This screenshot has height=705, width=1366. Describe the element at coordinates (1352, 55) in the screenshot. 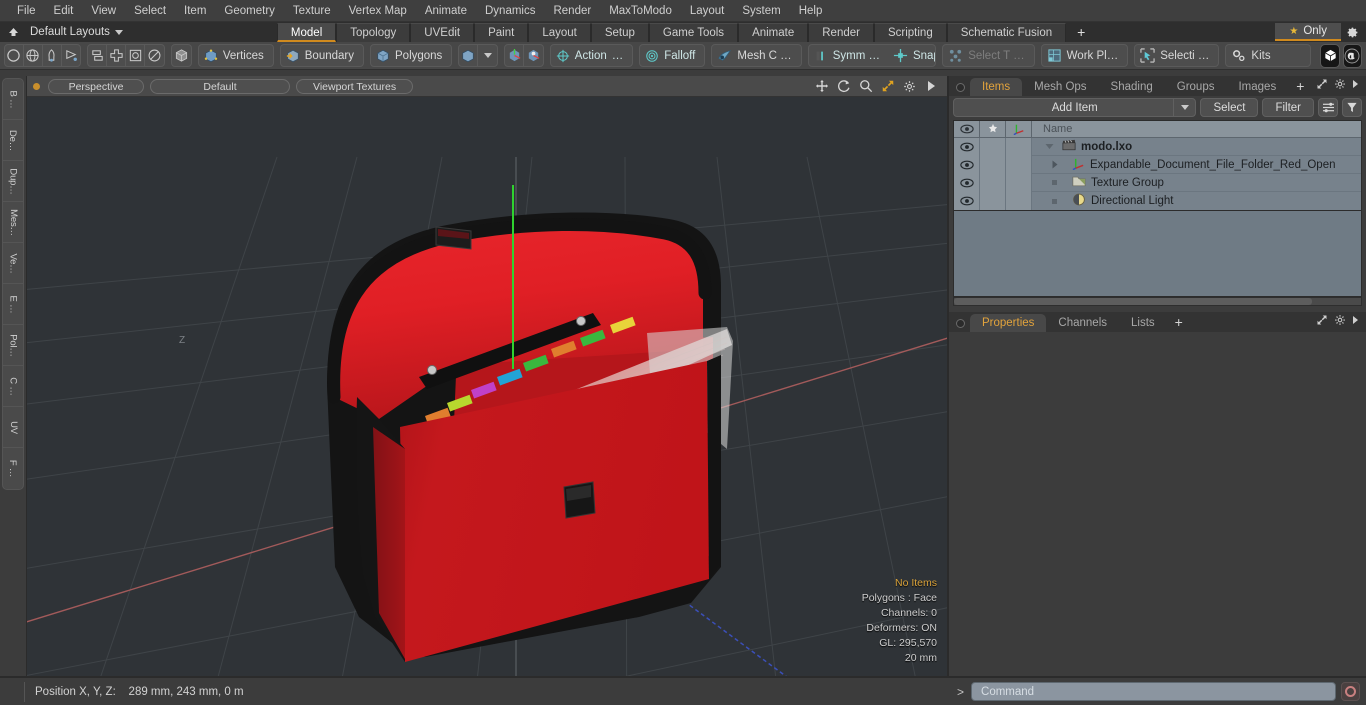

I see `unreal-engine-icon` at that location.